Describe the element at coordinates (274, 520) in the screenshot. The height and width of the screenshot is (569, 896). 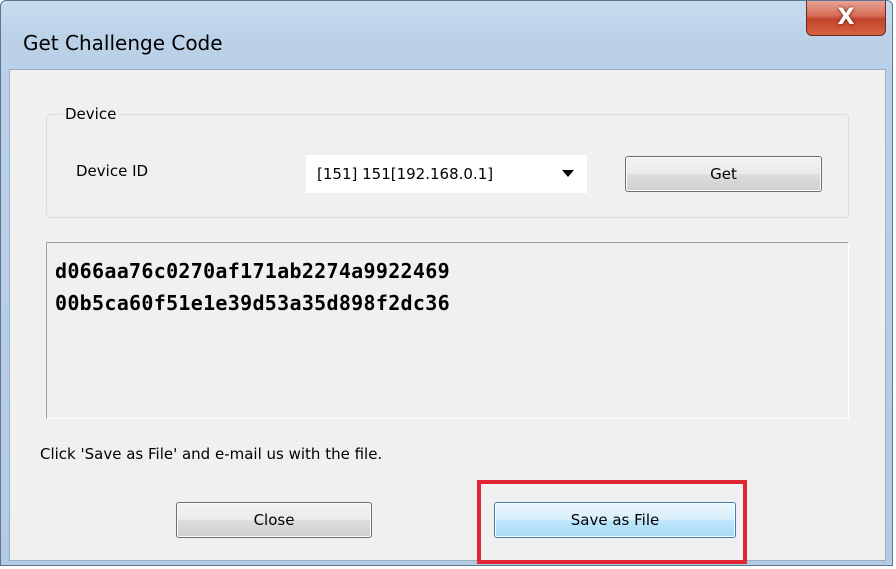
I see `close-button: Close` at that location.